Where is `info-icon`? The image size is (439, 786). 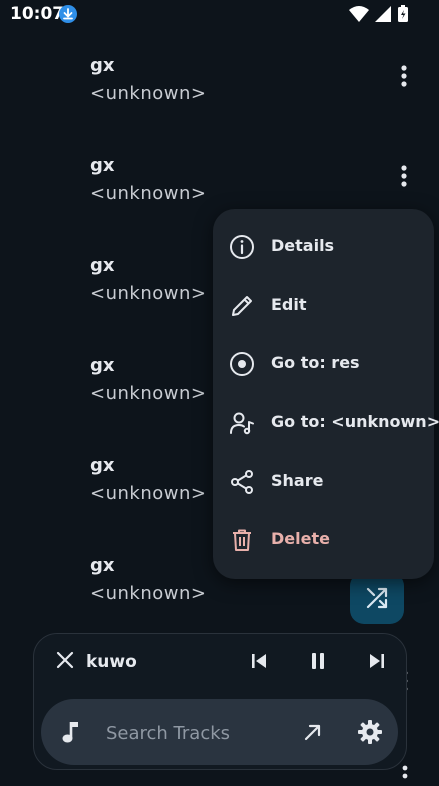 info-icon is located at coordinates (242, 247).